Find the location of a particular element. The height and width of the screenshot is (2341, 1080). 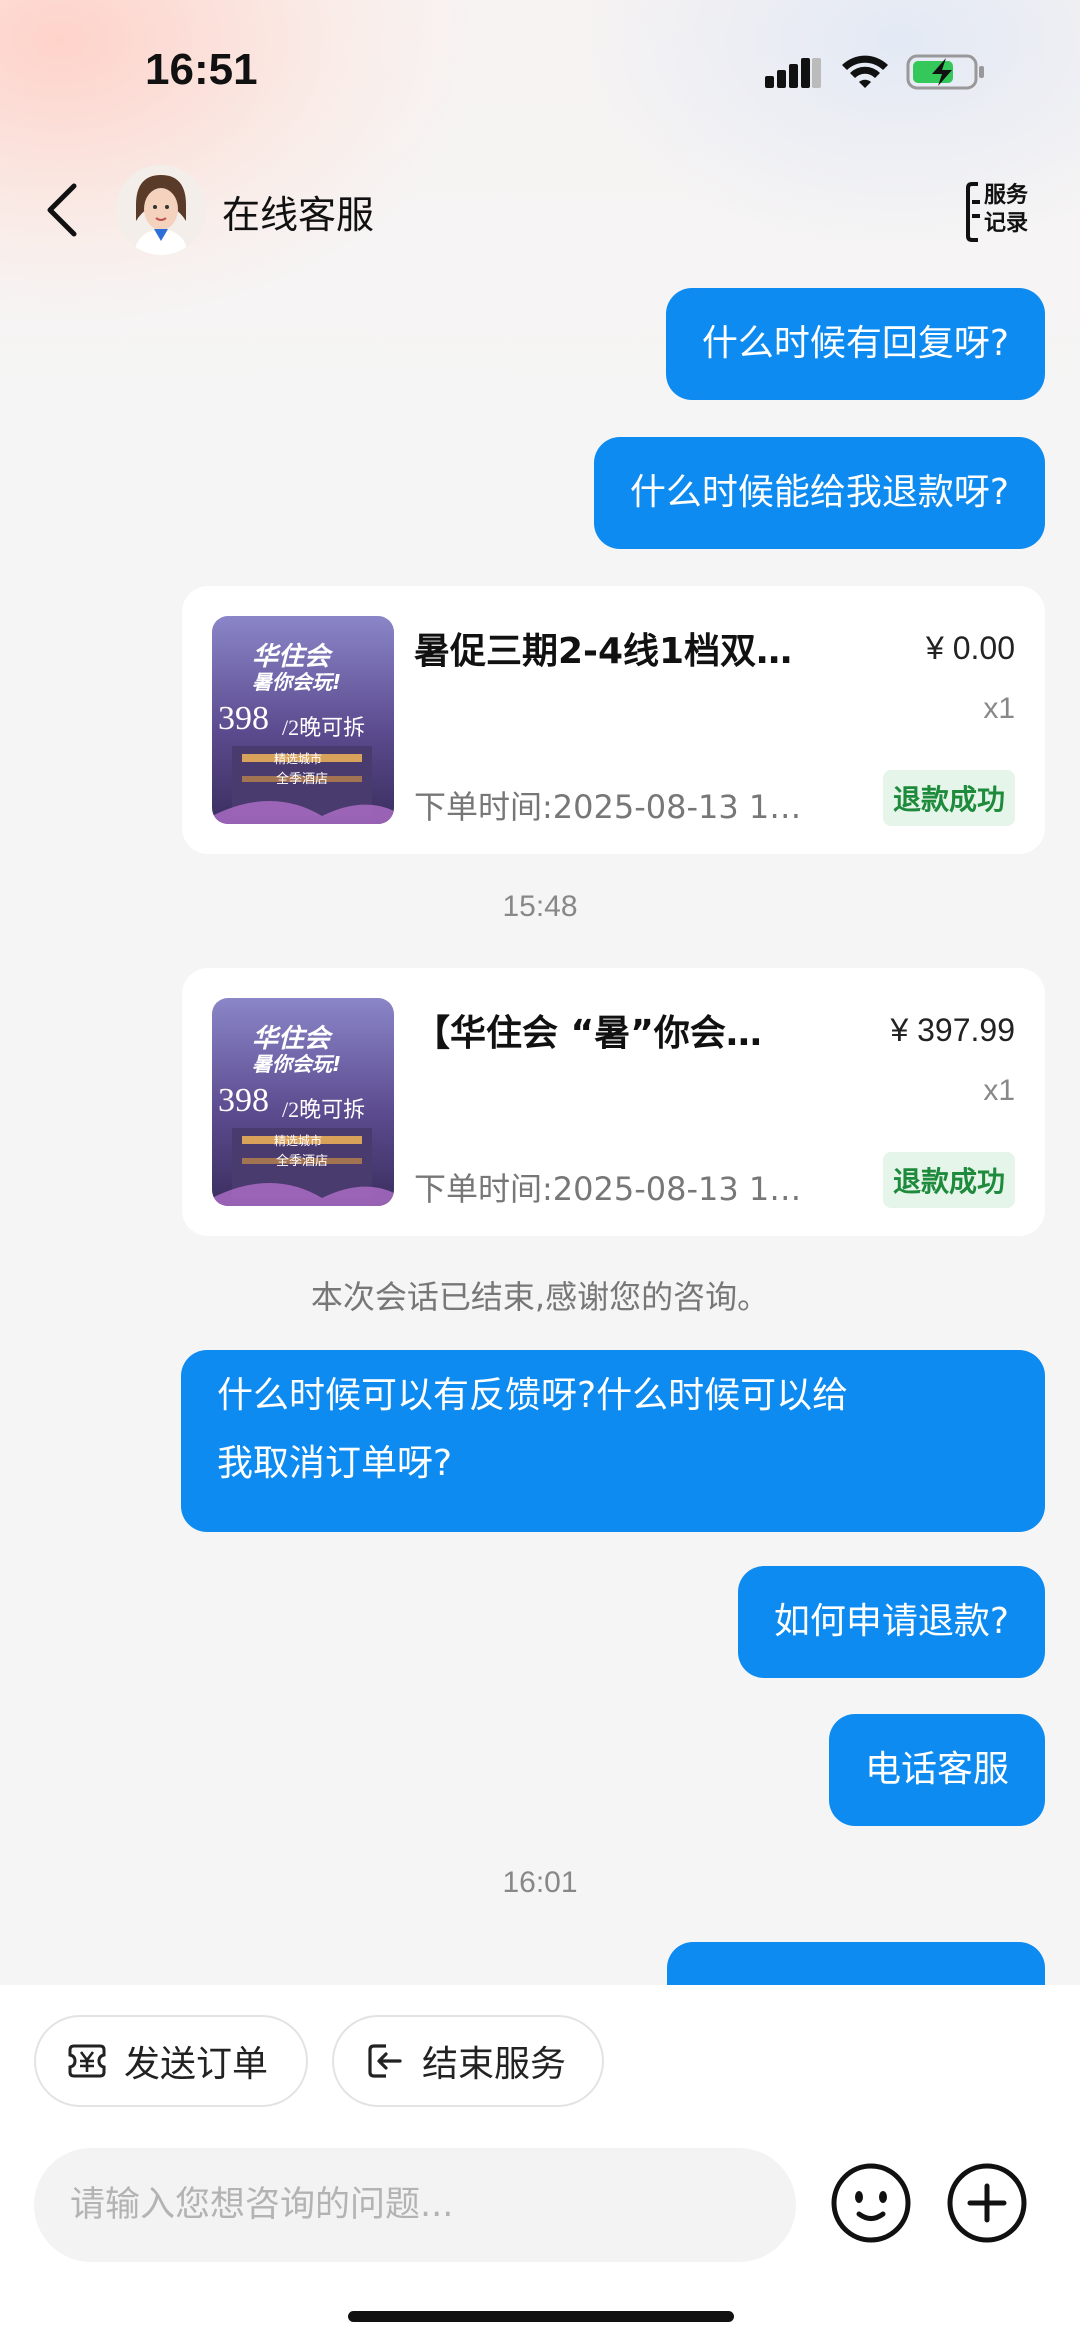

service-records-button: 服务 记录 is located at coordinates (998, 212).